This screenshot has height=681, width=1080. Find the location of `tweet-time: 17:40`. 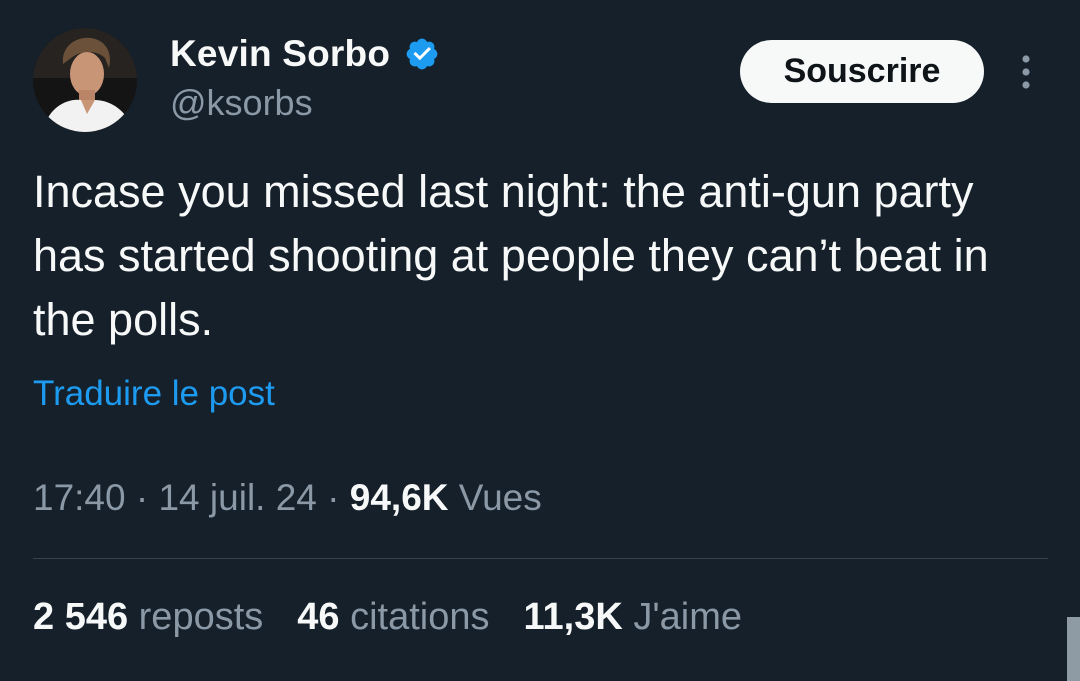

tweet-time: 17:40 is located at coordinates (79, 497).